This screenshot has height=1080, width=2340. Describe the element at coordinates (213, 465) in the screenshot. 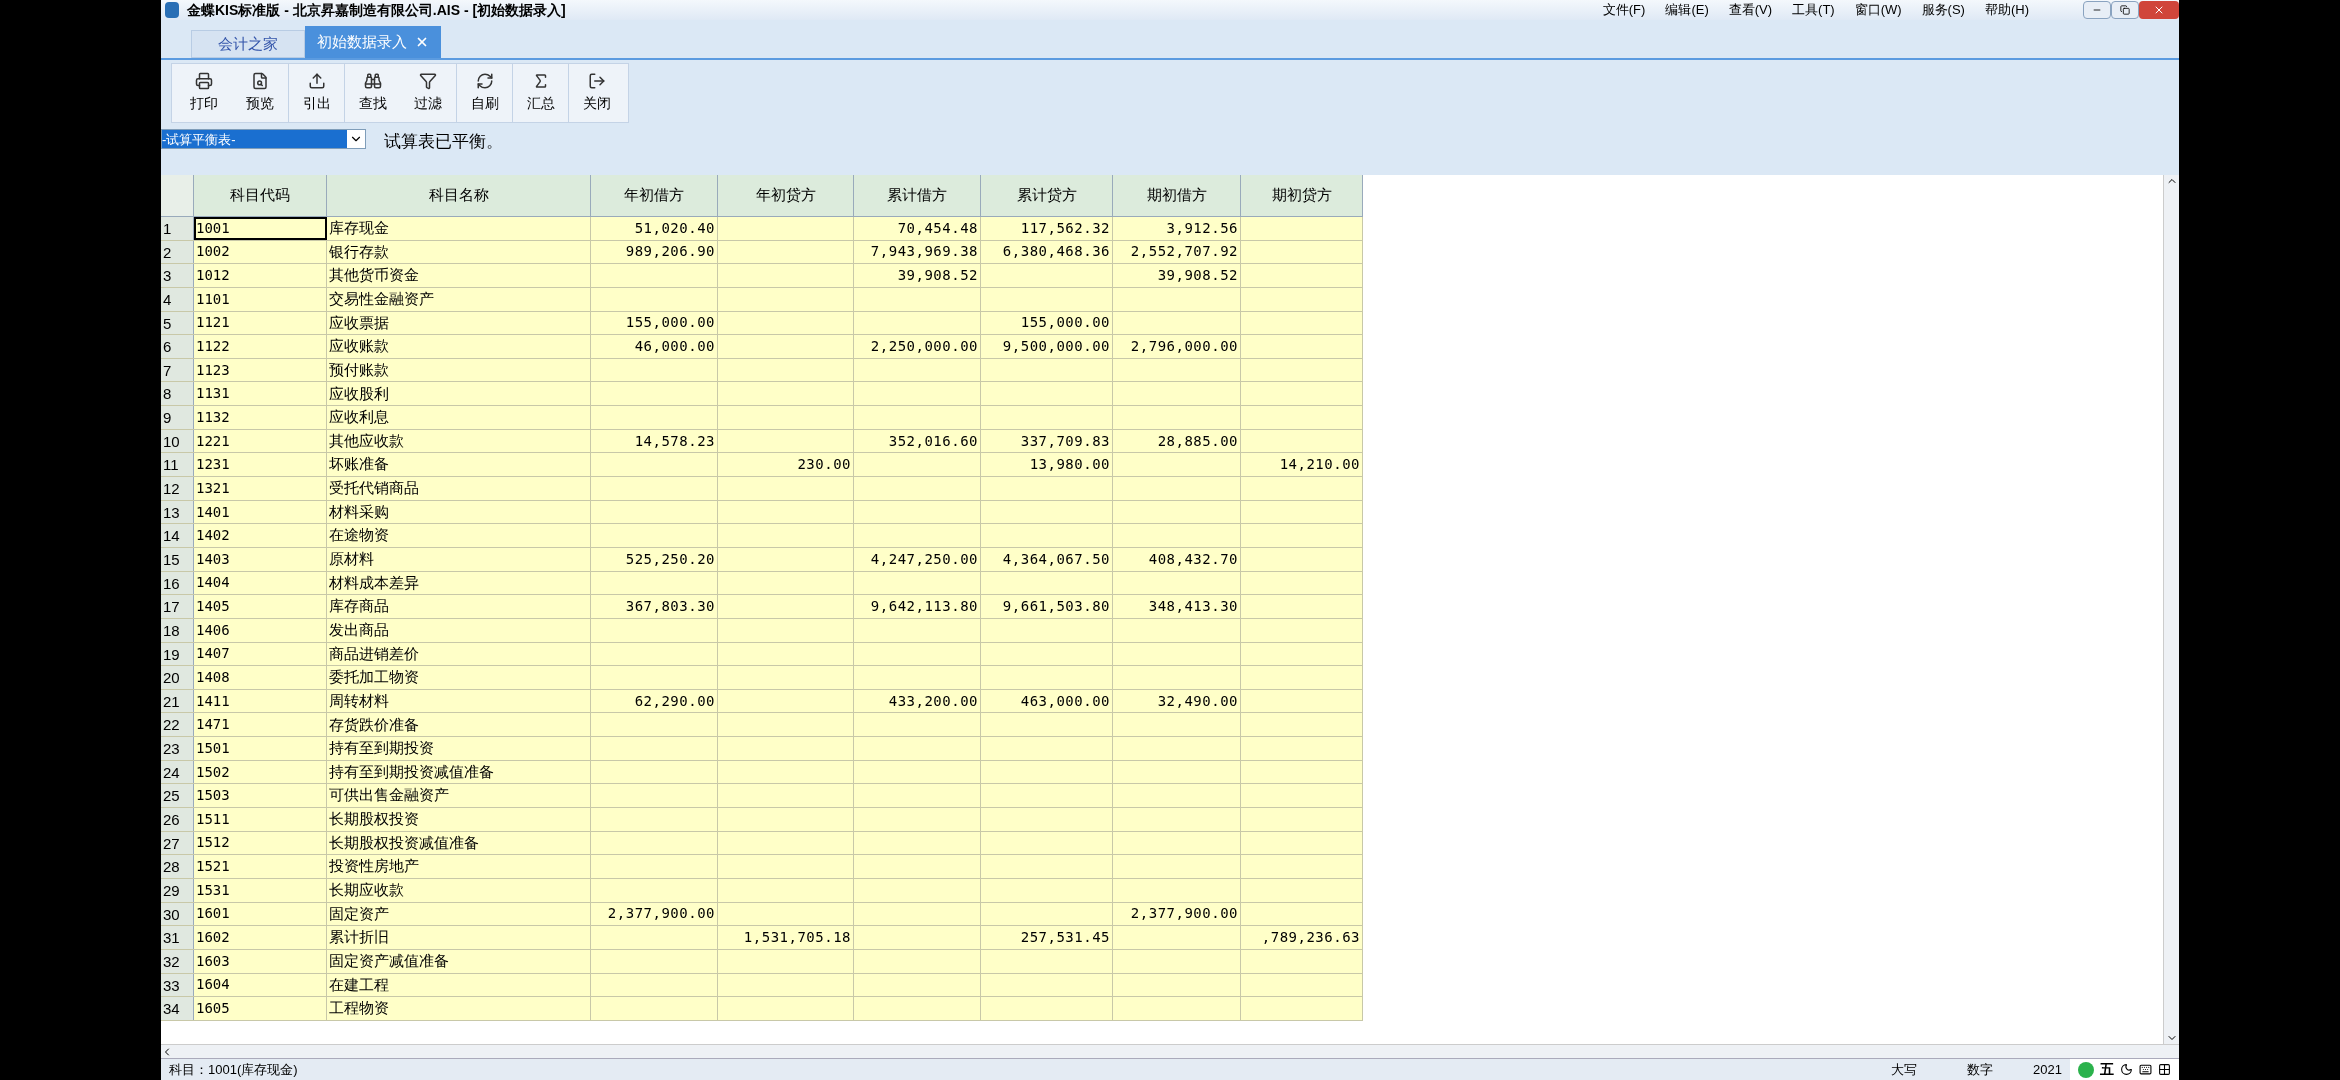

I see `table-cell-text: 1231` at that location.